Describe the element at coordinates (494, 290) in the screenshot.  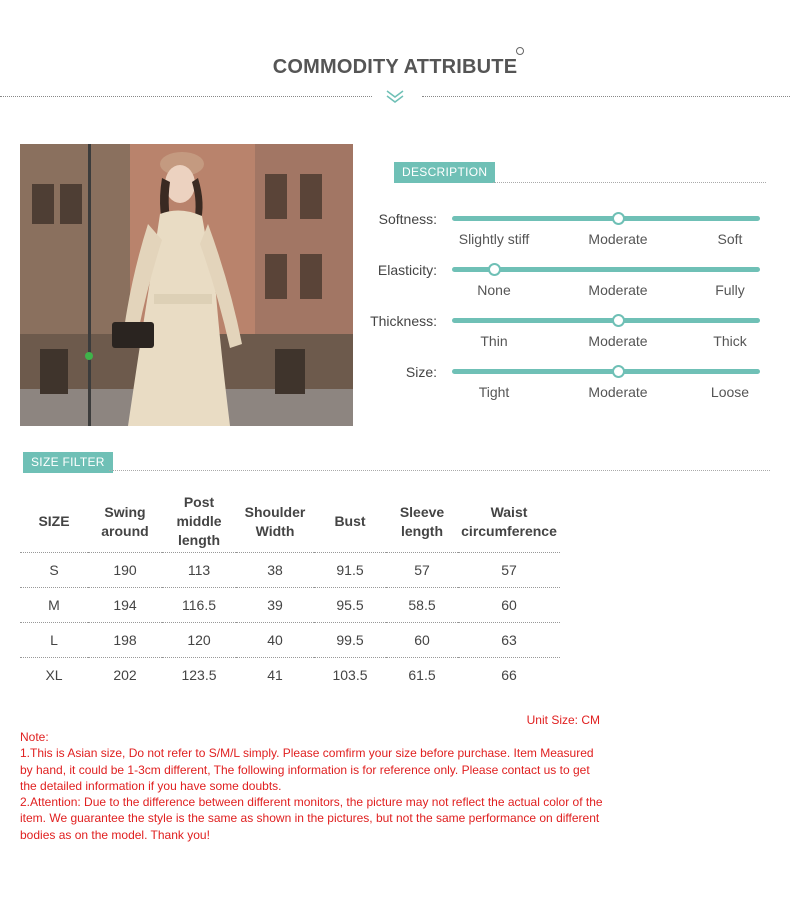
I see `attribute-option: None` at that location.